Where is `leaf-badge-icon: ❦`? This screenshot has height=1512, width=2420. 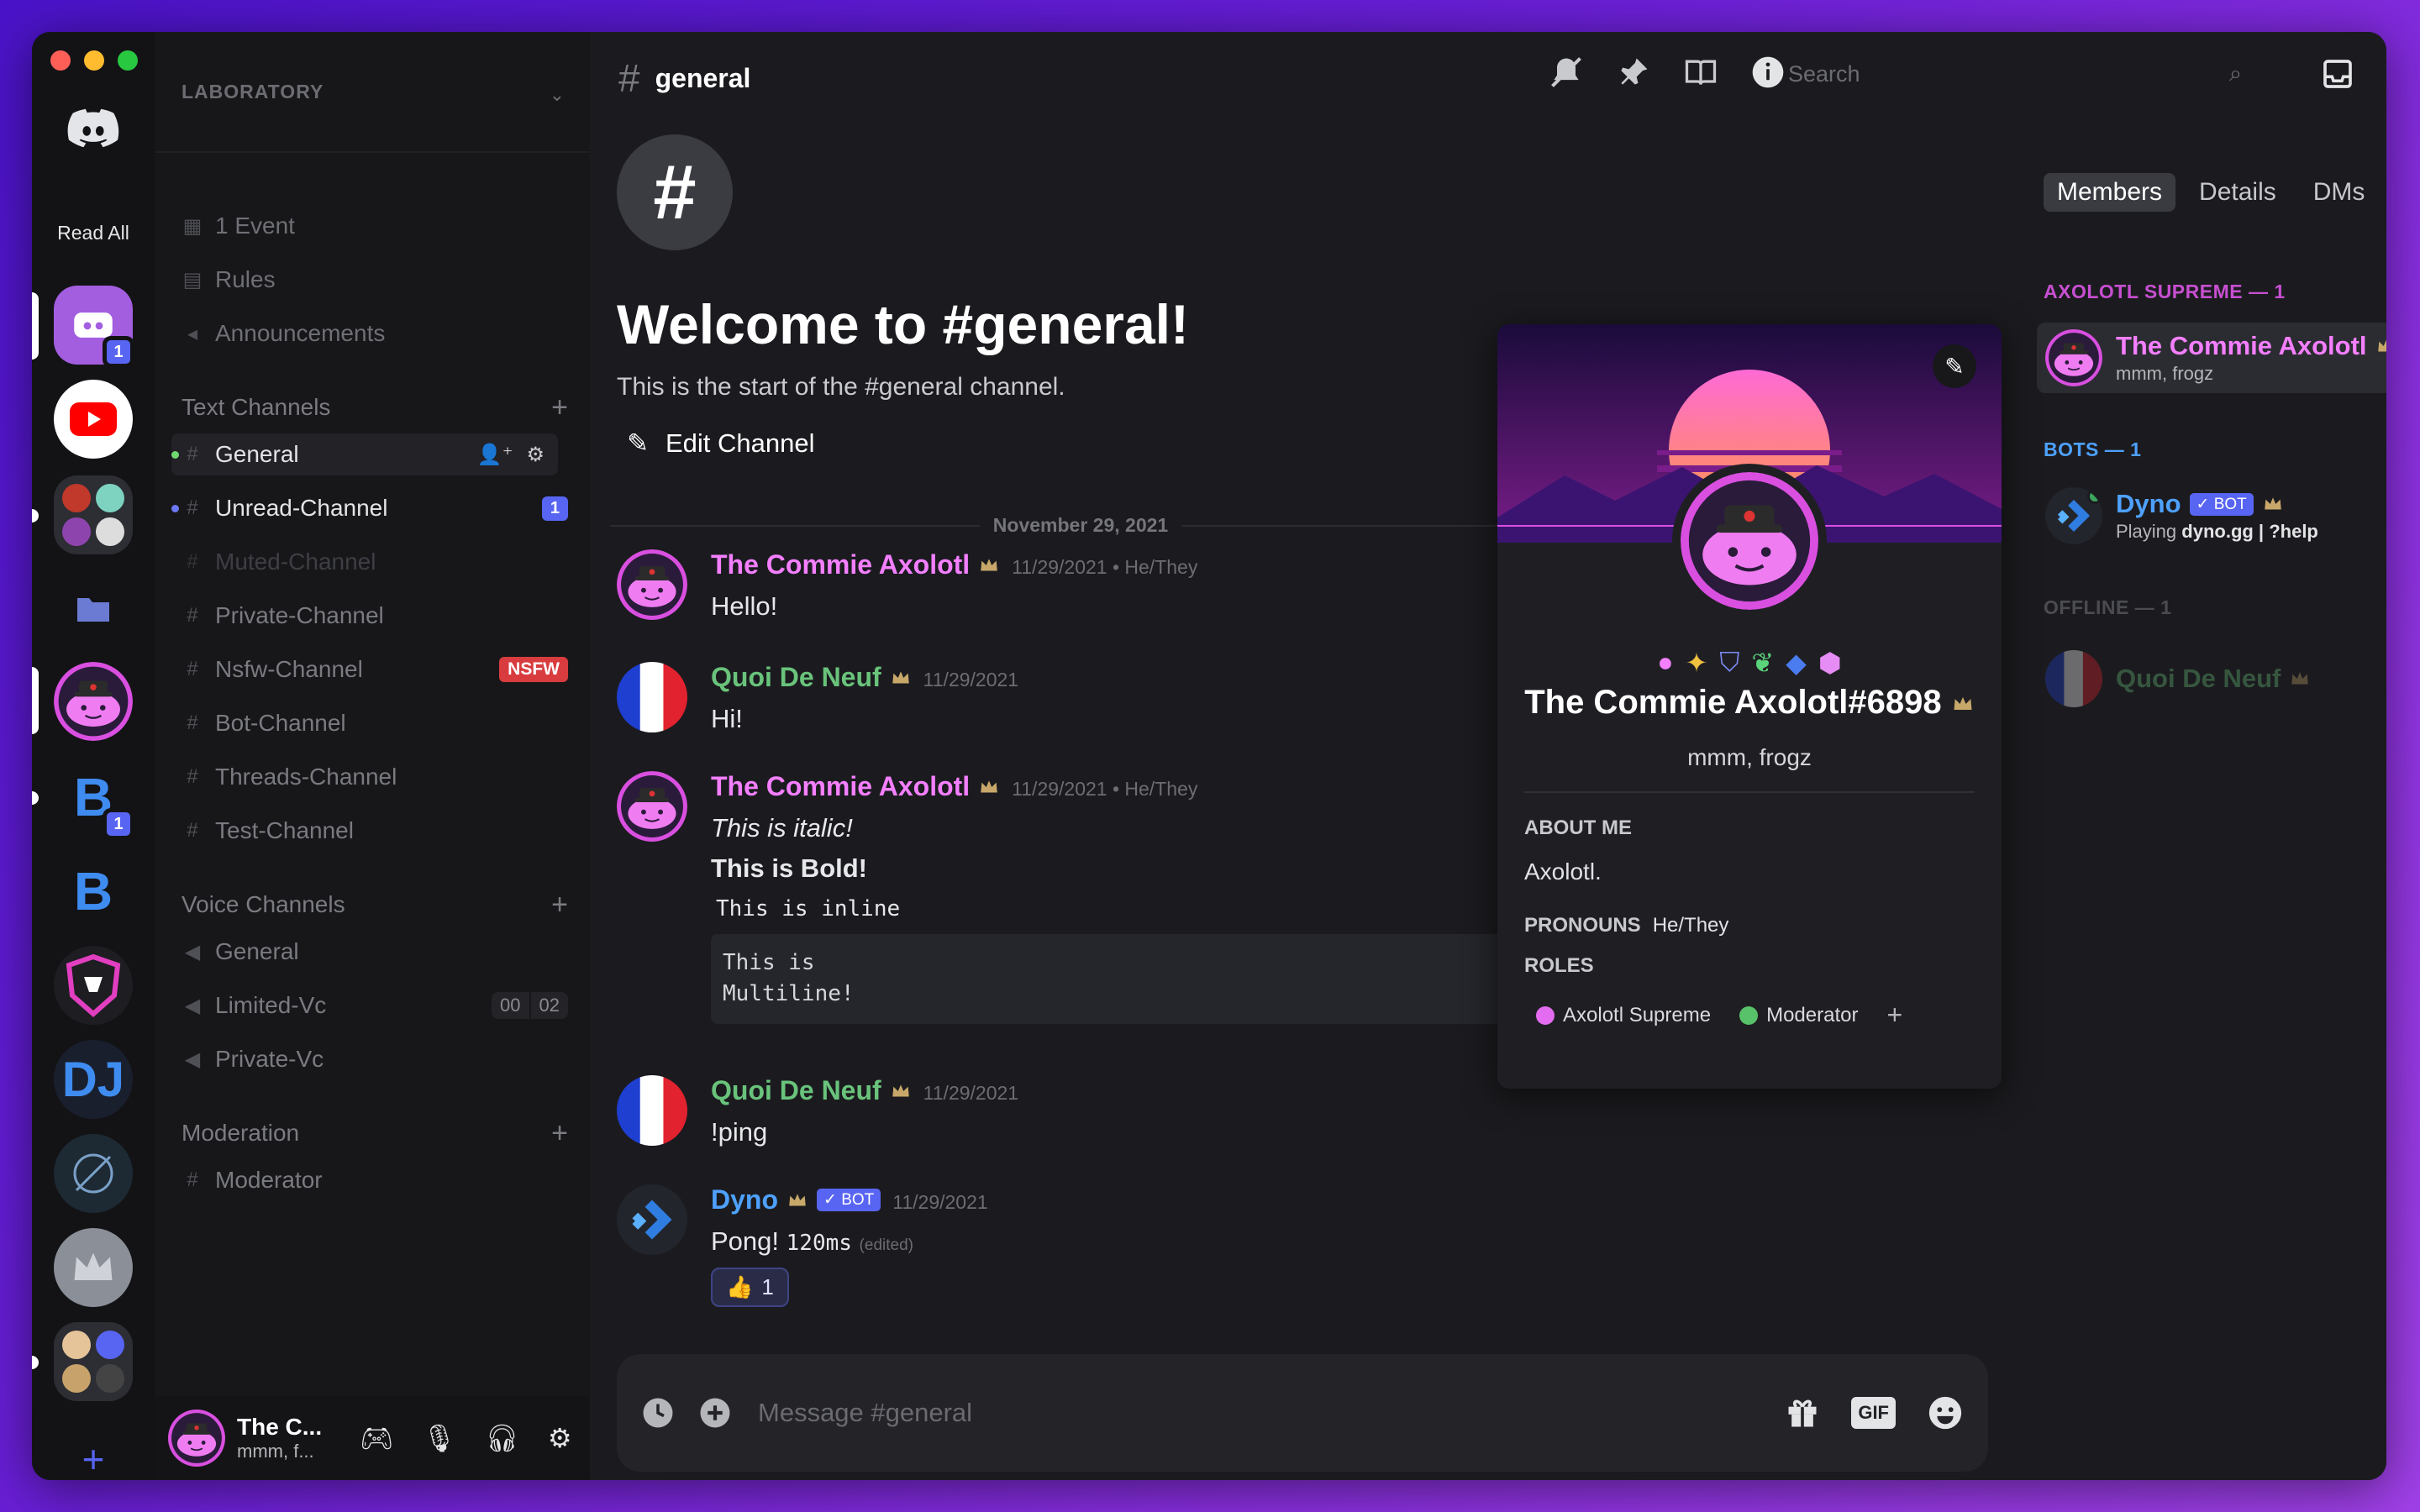 leaf-badge-icon: ❦ is located at coordinates (1762, 663).